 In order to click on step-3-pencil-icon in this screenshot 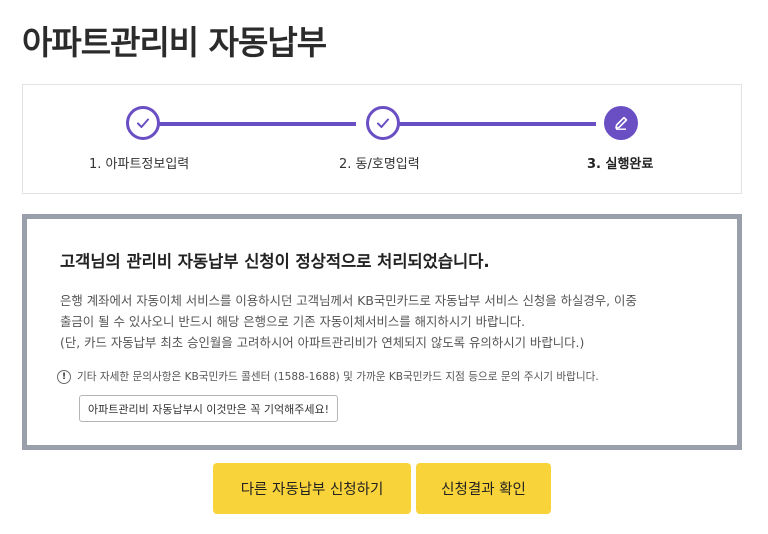, I will do `click(621, 123)`.